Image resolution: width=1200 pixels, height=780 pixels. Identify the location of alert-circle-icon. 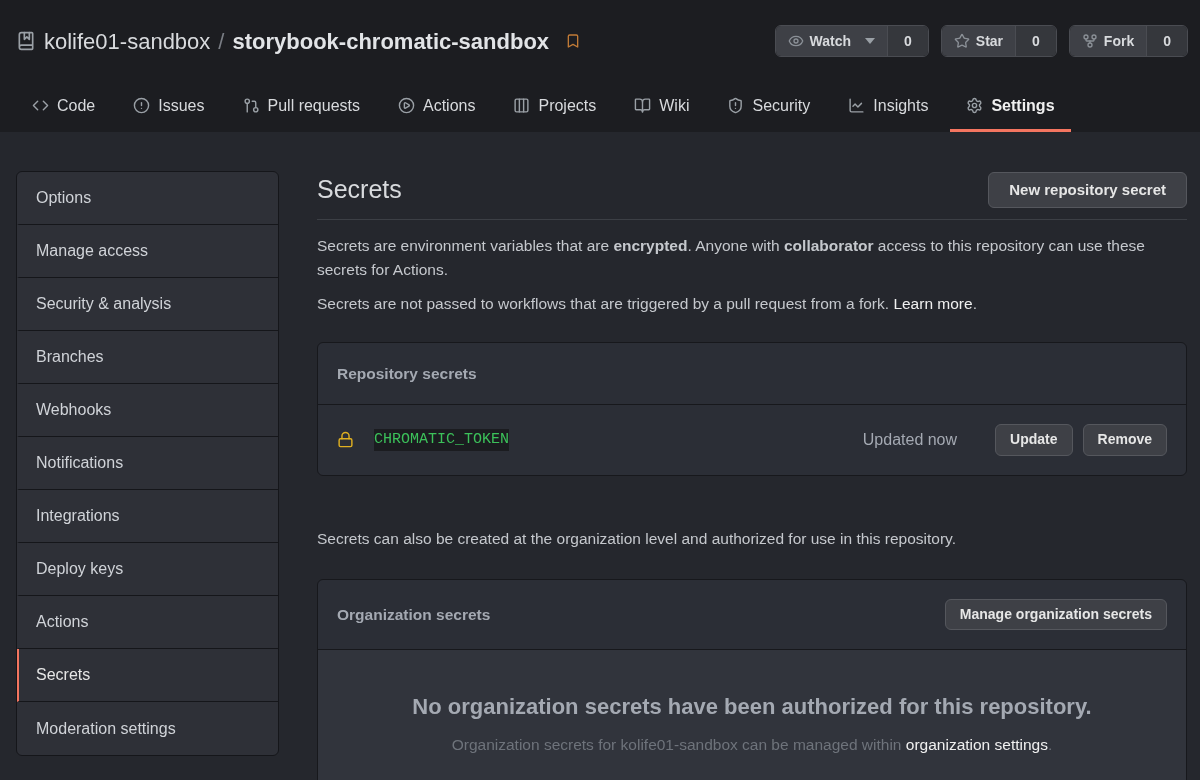
(142, 105).